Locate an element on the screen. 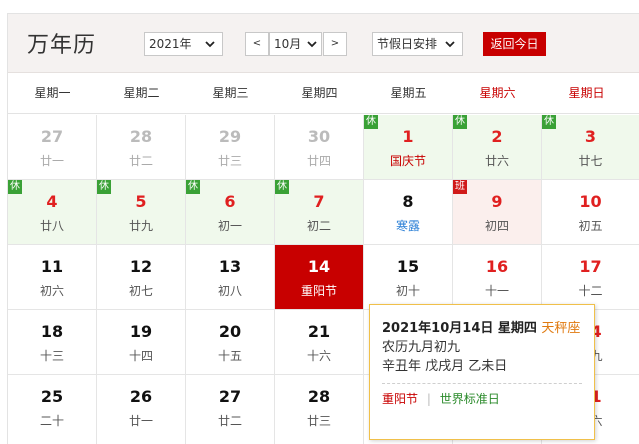 The width and height of the screenshot is (639, 444). holiday-select: 节假日安排 is located at coordinates (417, 44).